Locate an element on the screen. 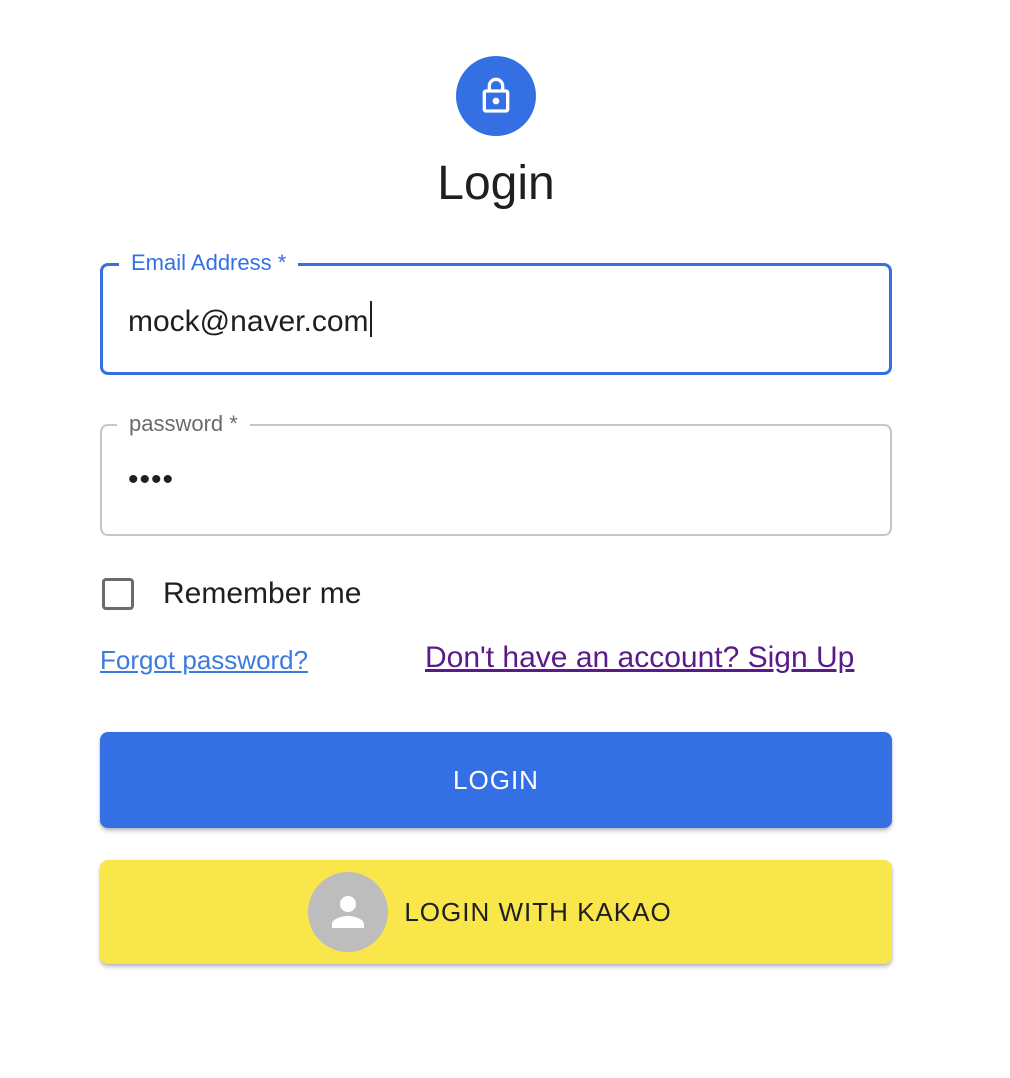 This screenshot has width=1010, height=1078. lock-avatar is located at coordinates (496, 96).